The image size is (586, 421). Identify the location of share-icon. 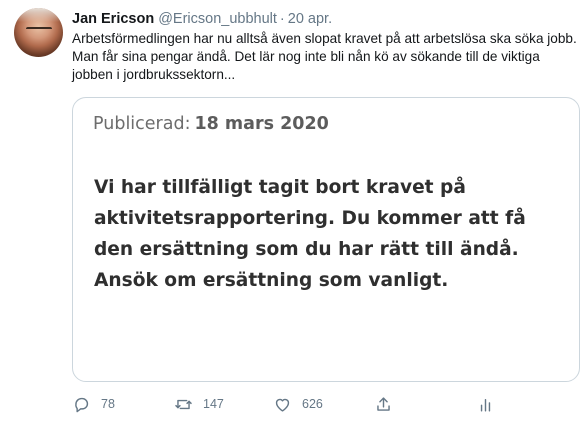
(383, 403).